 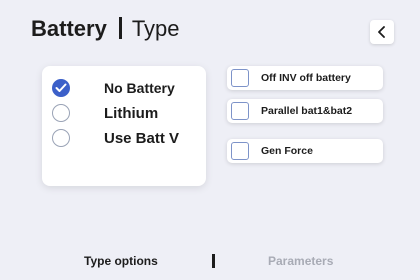 I want to click on radio-option-use-batt-v: Use Batt V, so click(x=127, y=138).